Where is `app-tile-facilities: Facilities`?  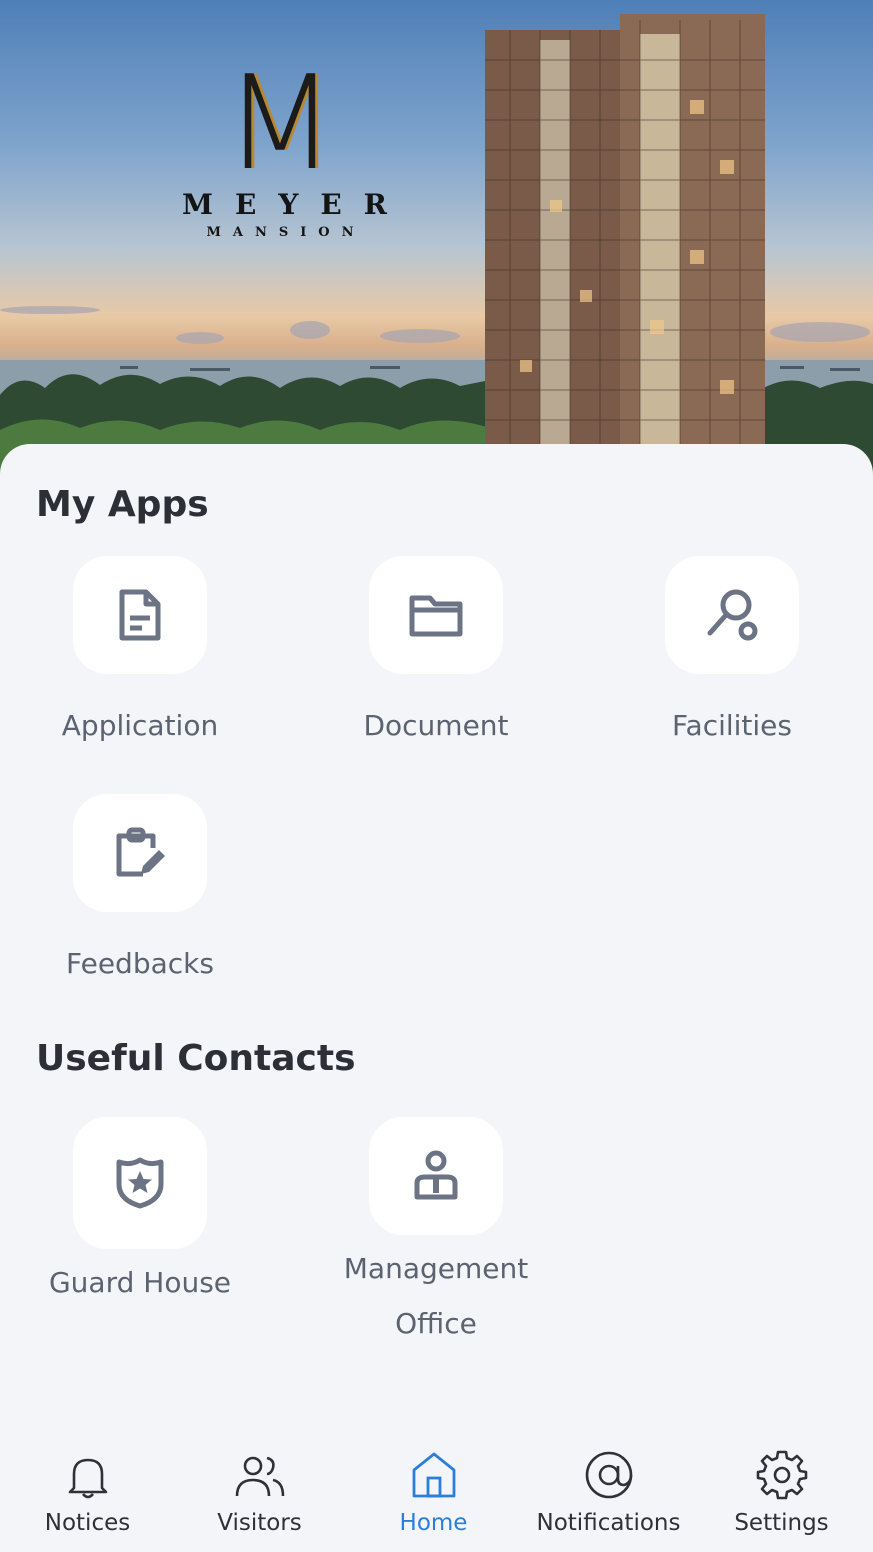
app-tile-facilities: Facilities is located at coordinates (732, 654).